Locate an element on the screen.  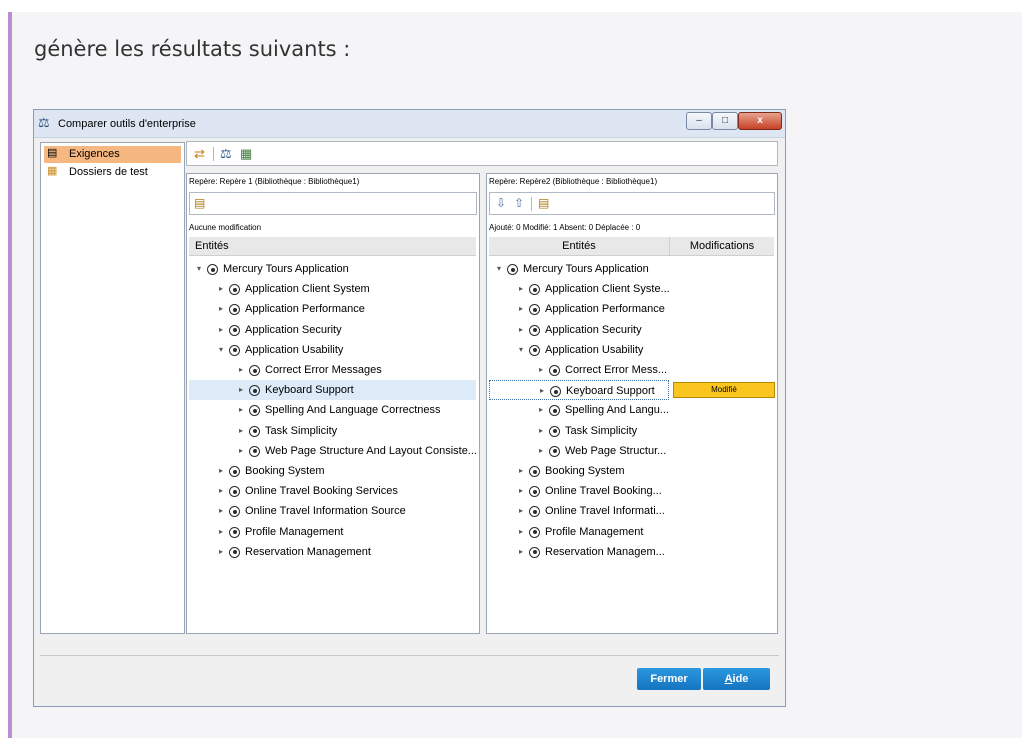
tree-row: ▸ Keyboard Support Modifié is located at coordinates (632, 390).